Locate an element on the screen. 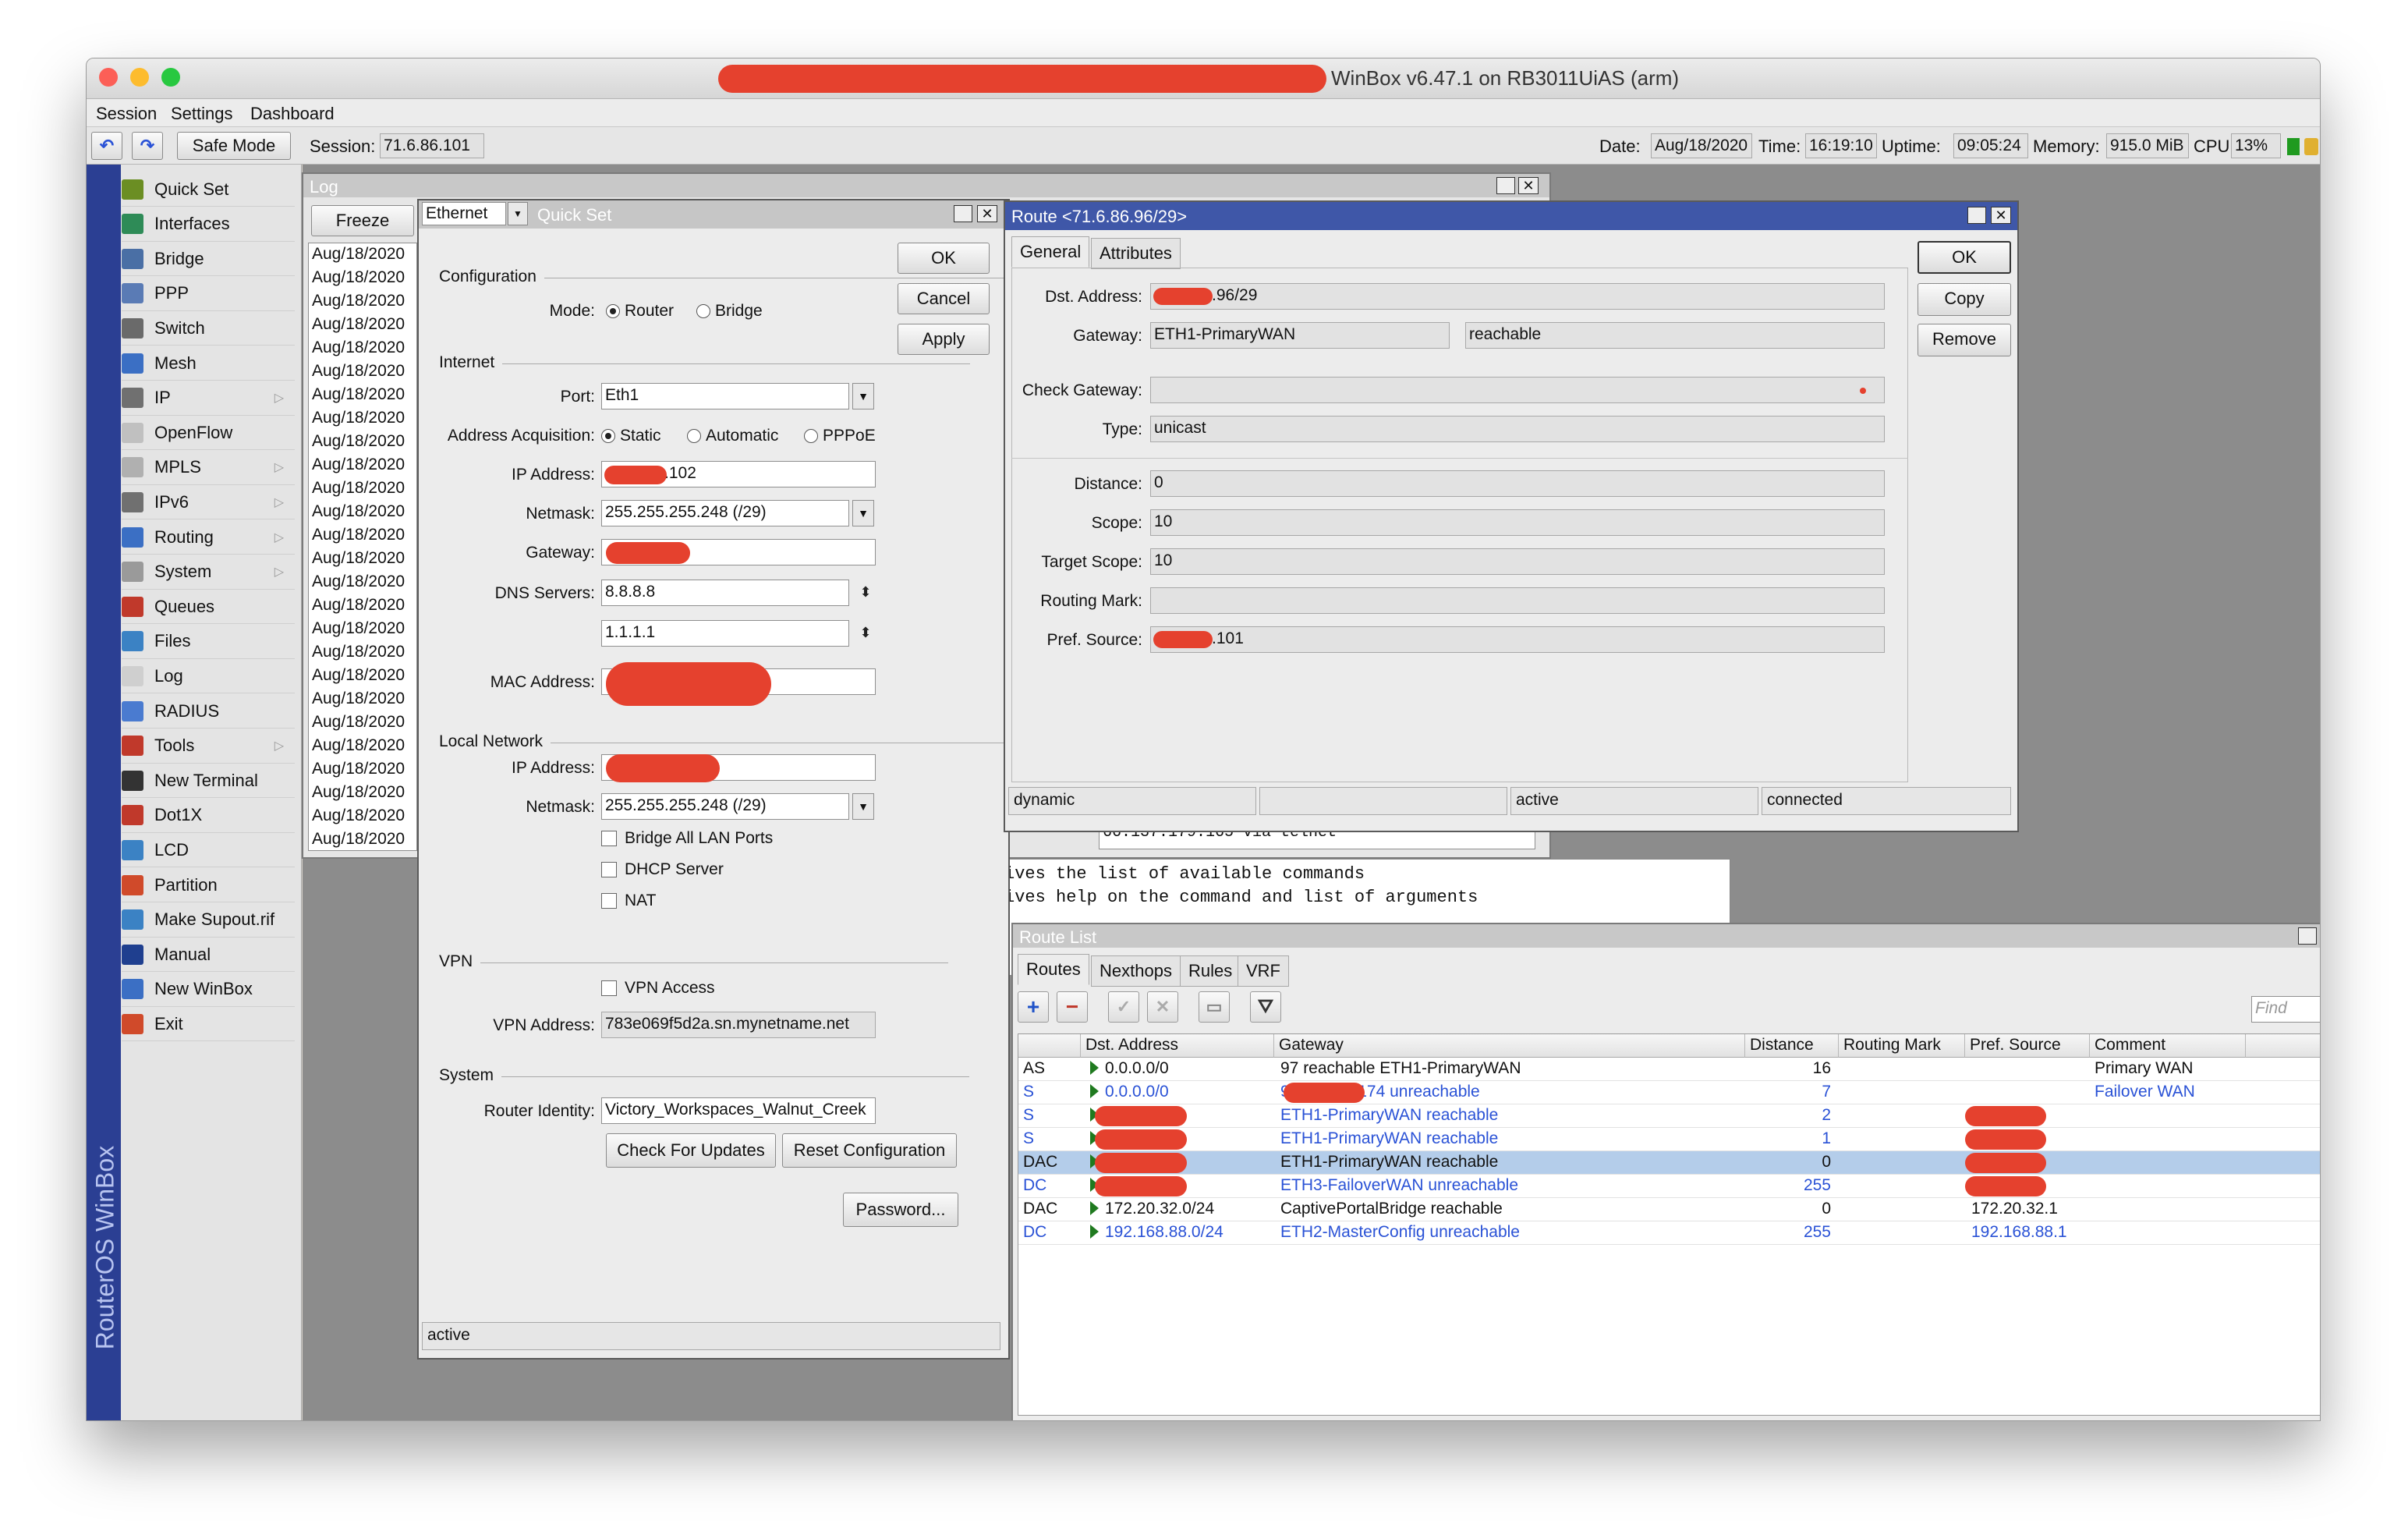  col-pref-source: Pref. Source is located at coordinates (2027, 1046).